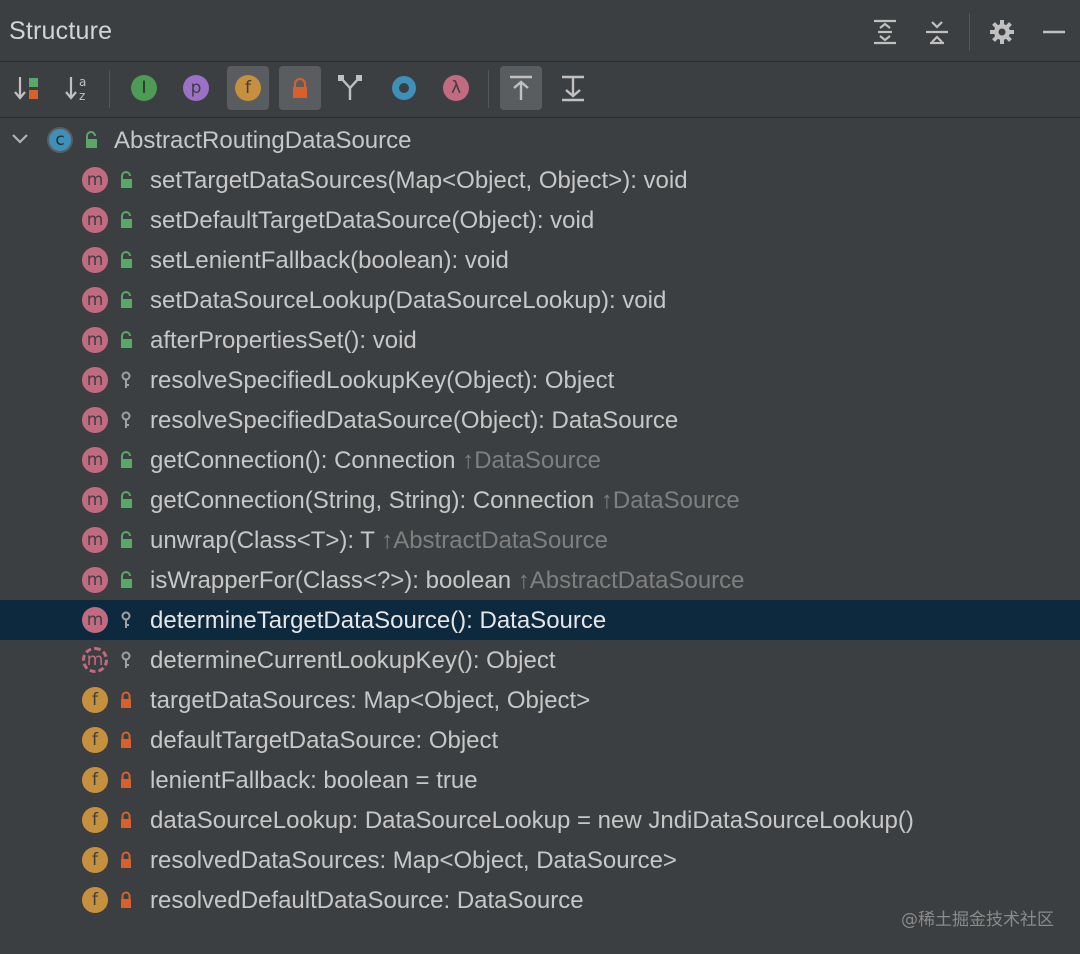  Describe the element at coordinates (937, 32) in the screenshot. I see `collapse-all-icon` at that location.